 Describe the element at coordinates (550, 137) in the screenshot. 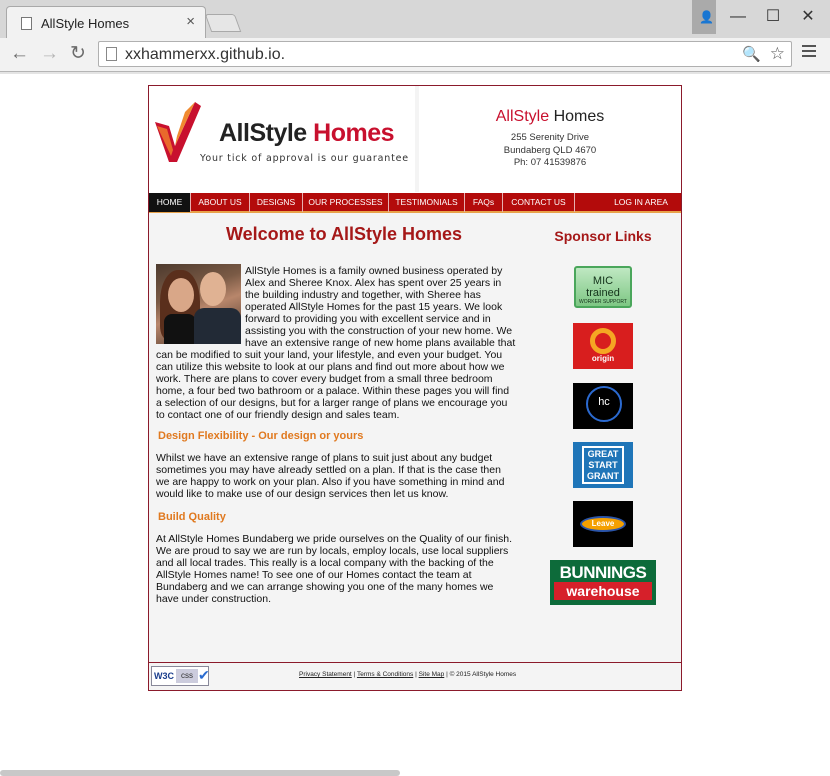

I see `contact-street: 255 Serenity Drive` at that location.